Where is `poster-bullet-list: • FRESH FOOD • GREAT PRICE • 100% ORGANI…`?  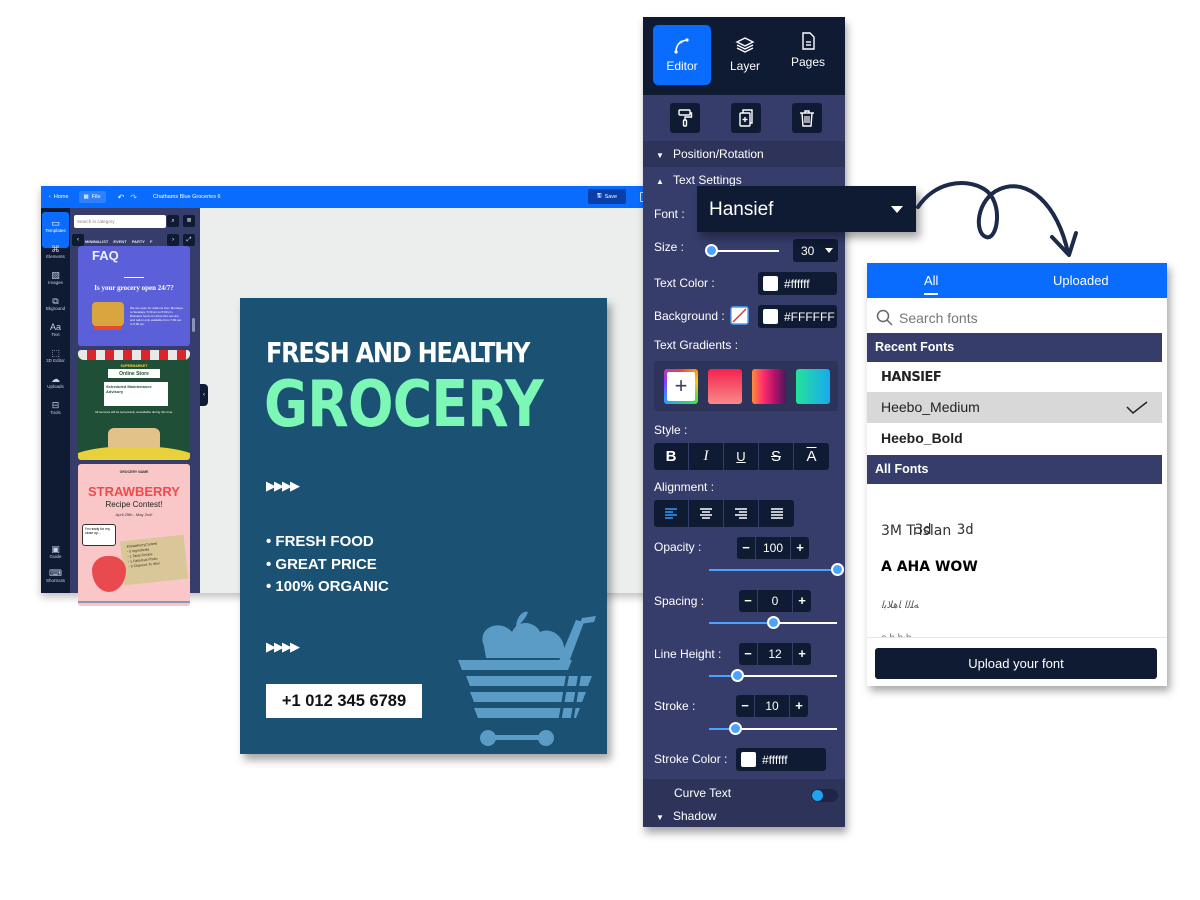 poster-bullet-list: • FRESH FOOD • GREAT PRICE • 100% ORGANI… is located at coordinates (327, 565).